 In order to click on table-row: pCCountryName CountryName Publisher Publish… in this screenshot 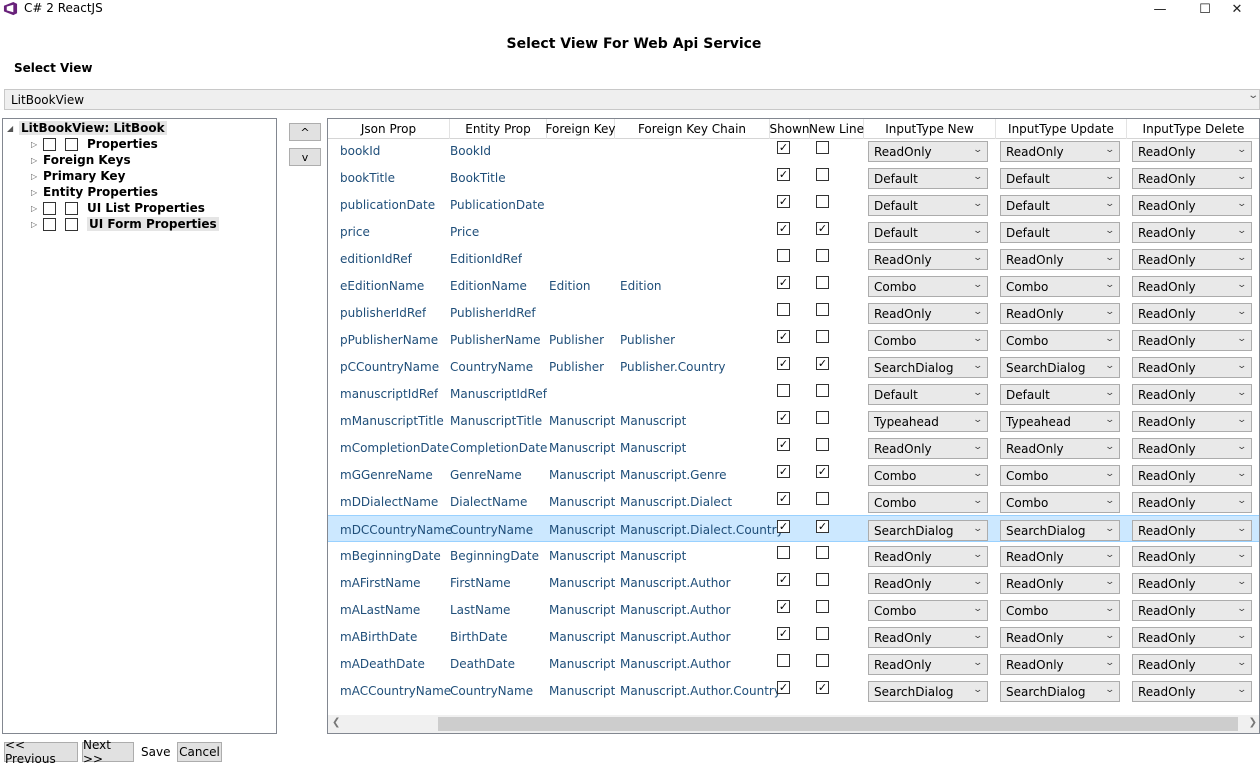, I will do `click(793, 366)`.